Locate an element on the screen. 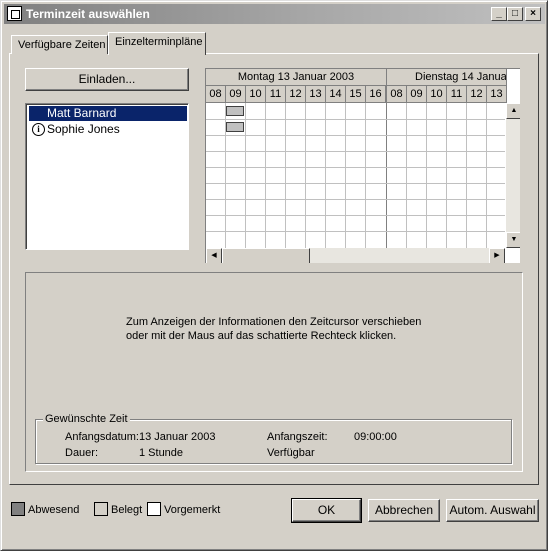 The image size is (548, 551). scroll-down-icon: ▼ is located at coordinates (513, 240).